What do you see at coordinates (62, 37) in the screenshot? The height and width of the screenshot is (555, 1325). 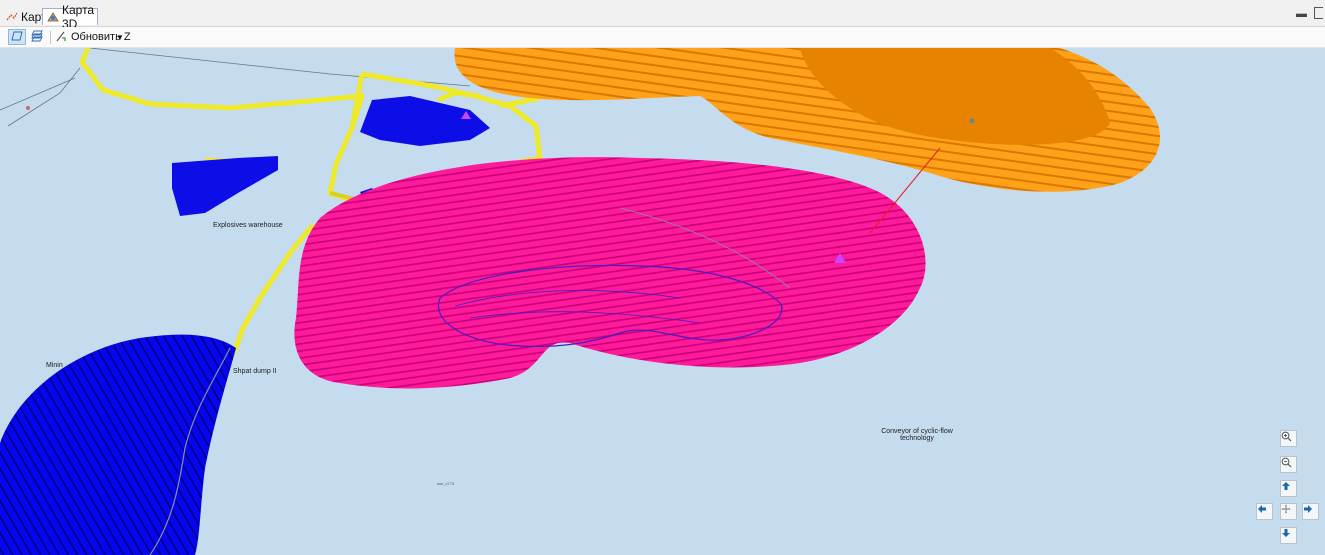 I see `update-z-icon` at bounding box center [62, 37].